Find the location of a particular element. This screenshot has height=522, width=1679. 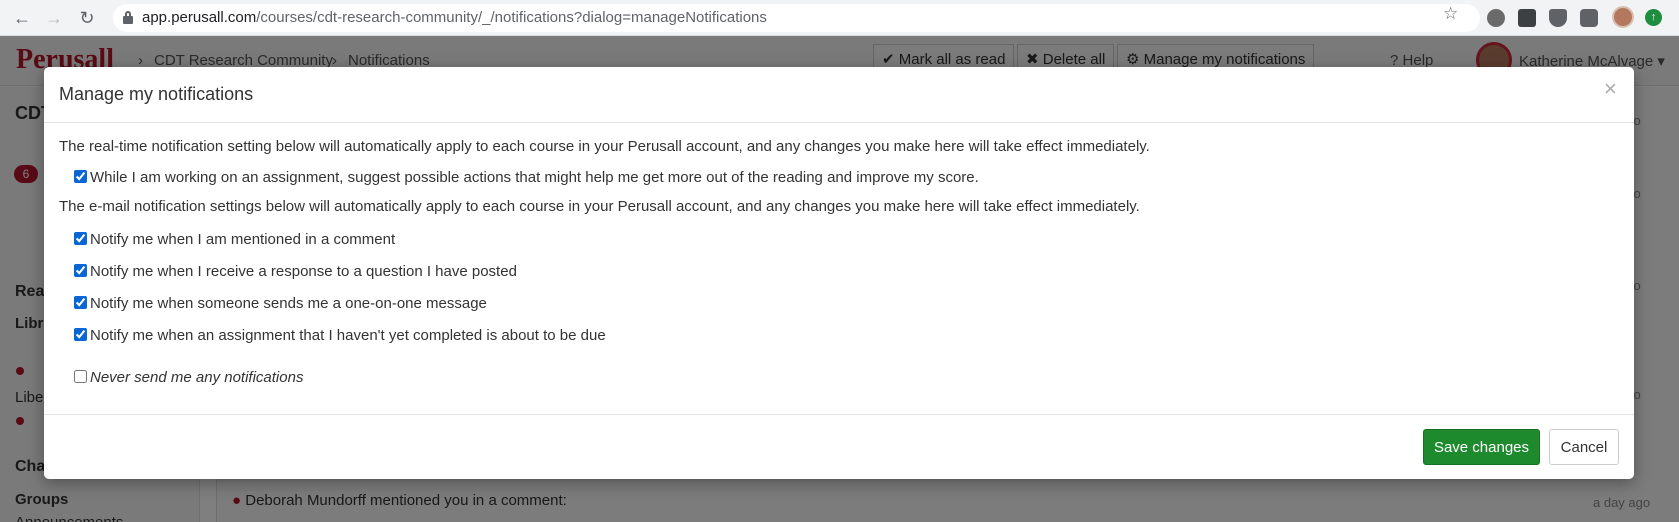

save-changes-button: Save changes is located at coordinates (1481, 447).